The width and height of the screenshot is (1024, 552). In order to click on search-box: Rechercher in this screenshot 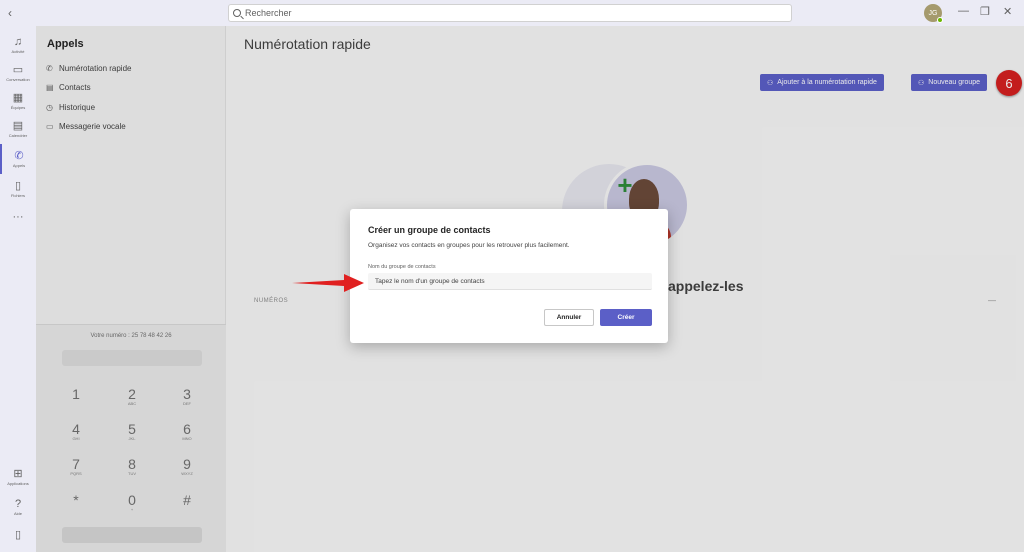, I will do `click(510, 13)`.